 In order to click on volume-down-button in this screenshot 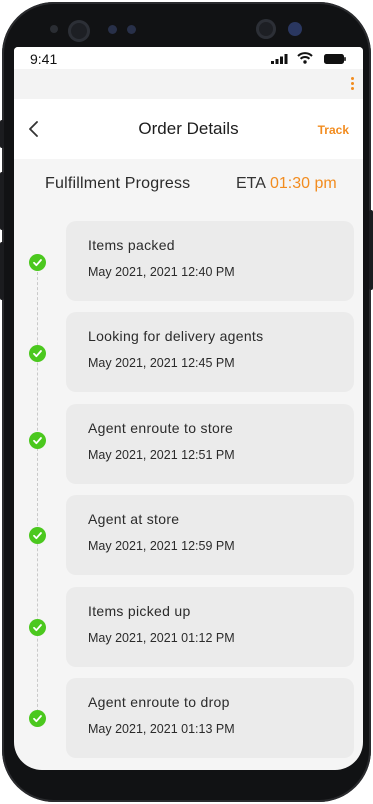, I will do `click(2, 271)`.